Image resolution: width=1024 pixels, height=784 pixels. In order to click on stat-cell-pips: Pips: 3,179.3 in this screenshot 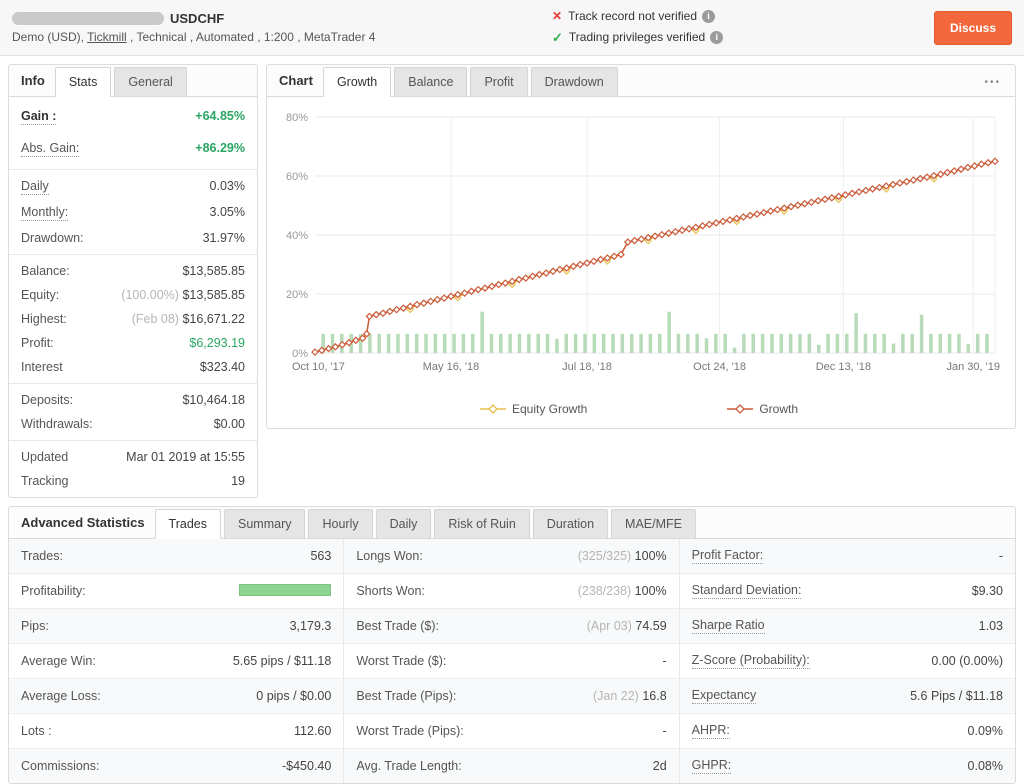, I will do `click(177, 626)`.